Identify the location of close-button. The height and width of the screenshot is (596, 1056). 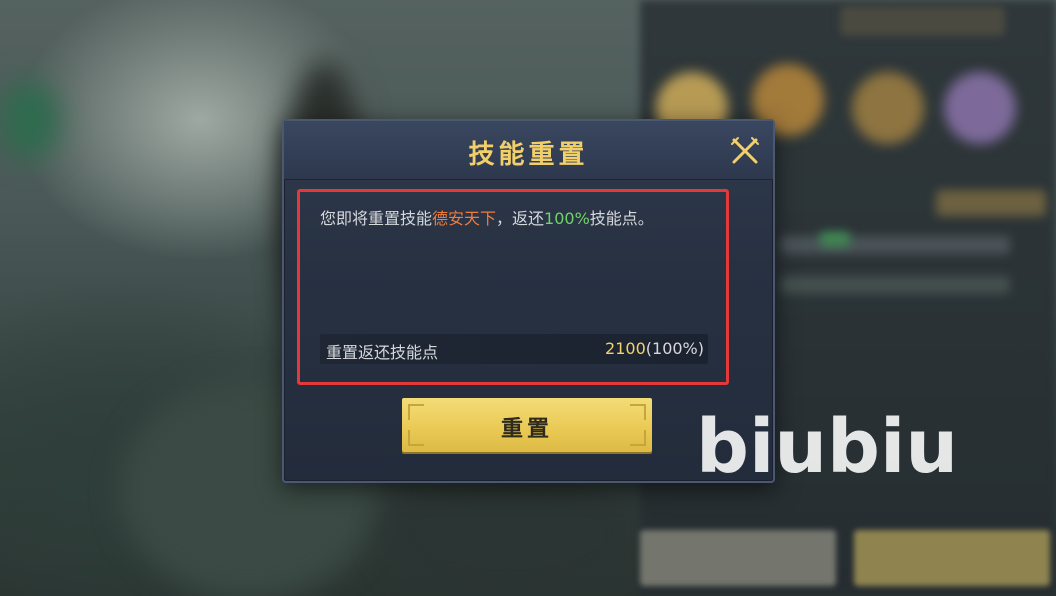
(745, 151).